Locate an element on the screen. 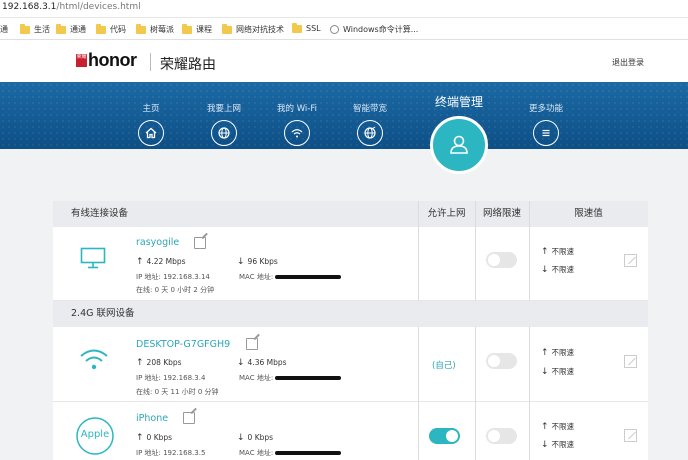 The height and width of the screenshot is (460, 688). device-name: iPhone is located at coordinates (152, 418).